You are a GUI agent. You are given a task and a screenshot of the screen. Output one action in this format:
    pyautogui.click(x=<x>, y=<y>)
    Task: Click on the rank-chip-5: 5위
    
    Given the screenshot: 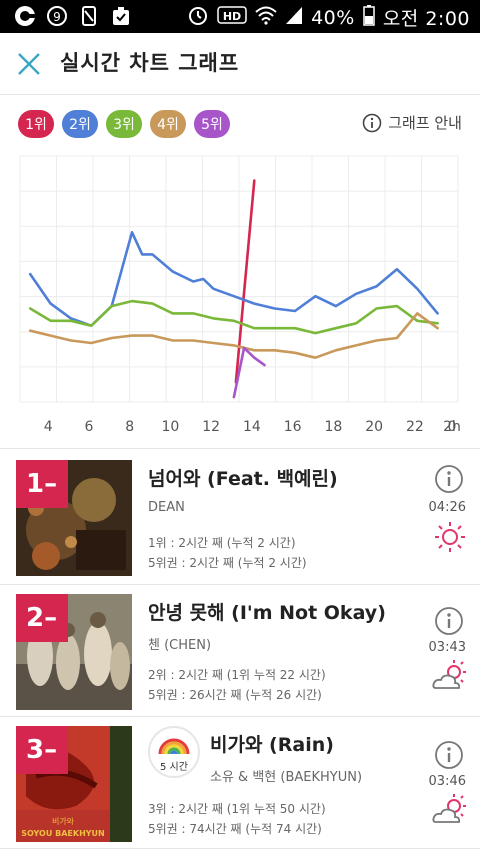 What is the action you would take?
    pyautogui.click(x=212, y=124)
    